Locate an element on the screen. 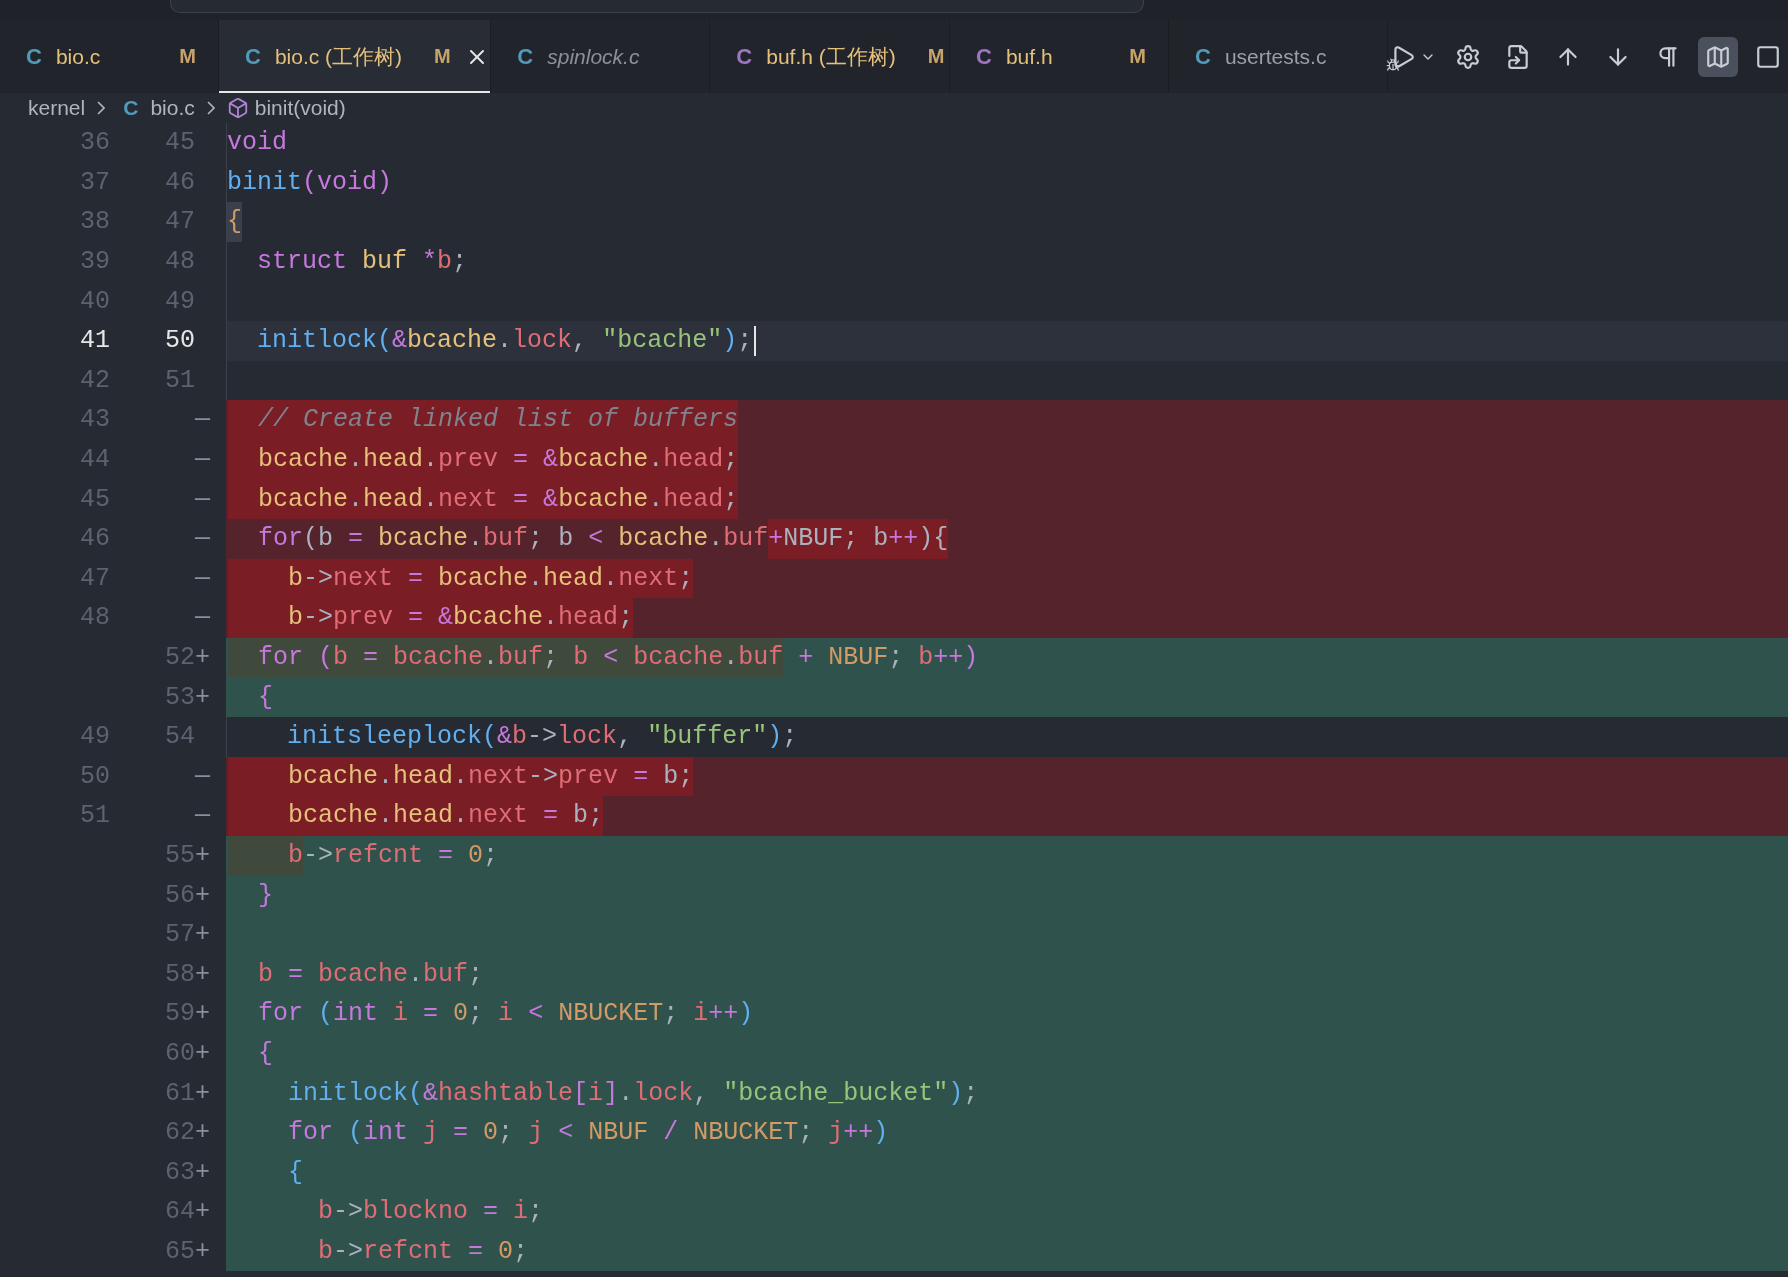 The width and height of the screenshot is (1788, 1277). line-number: 36 is located at coordinates (94, 143).